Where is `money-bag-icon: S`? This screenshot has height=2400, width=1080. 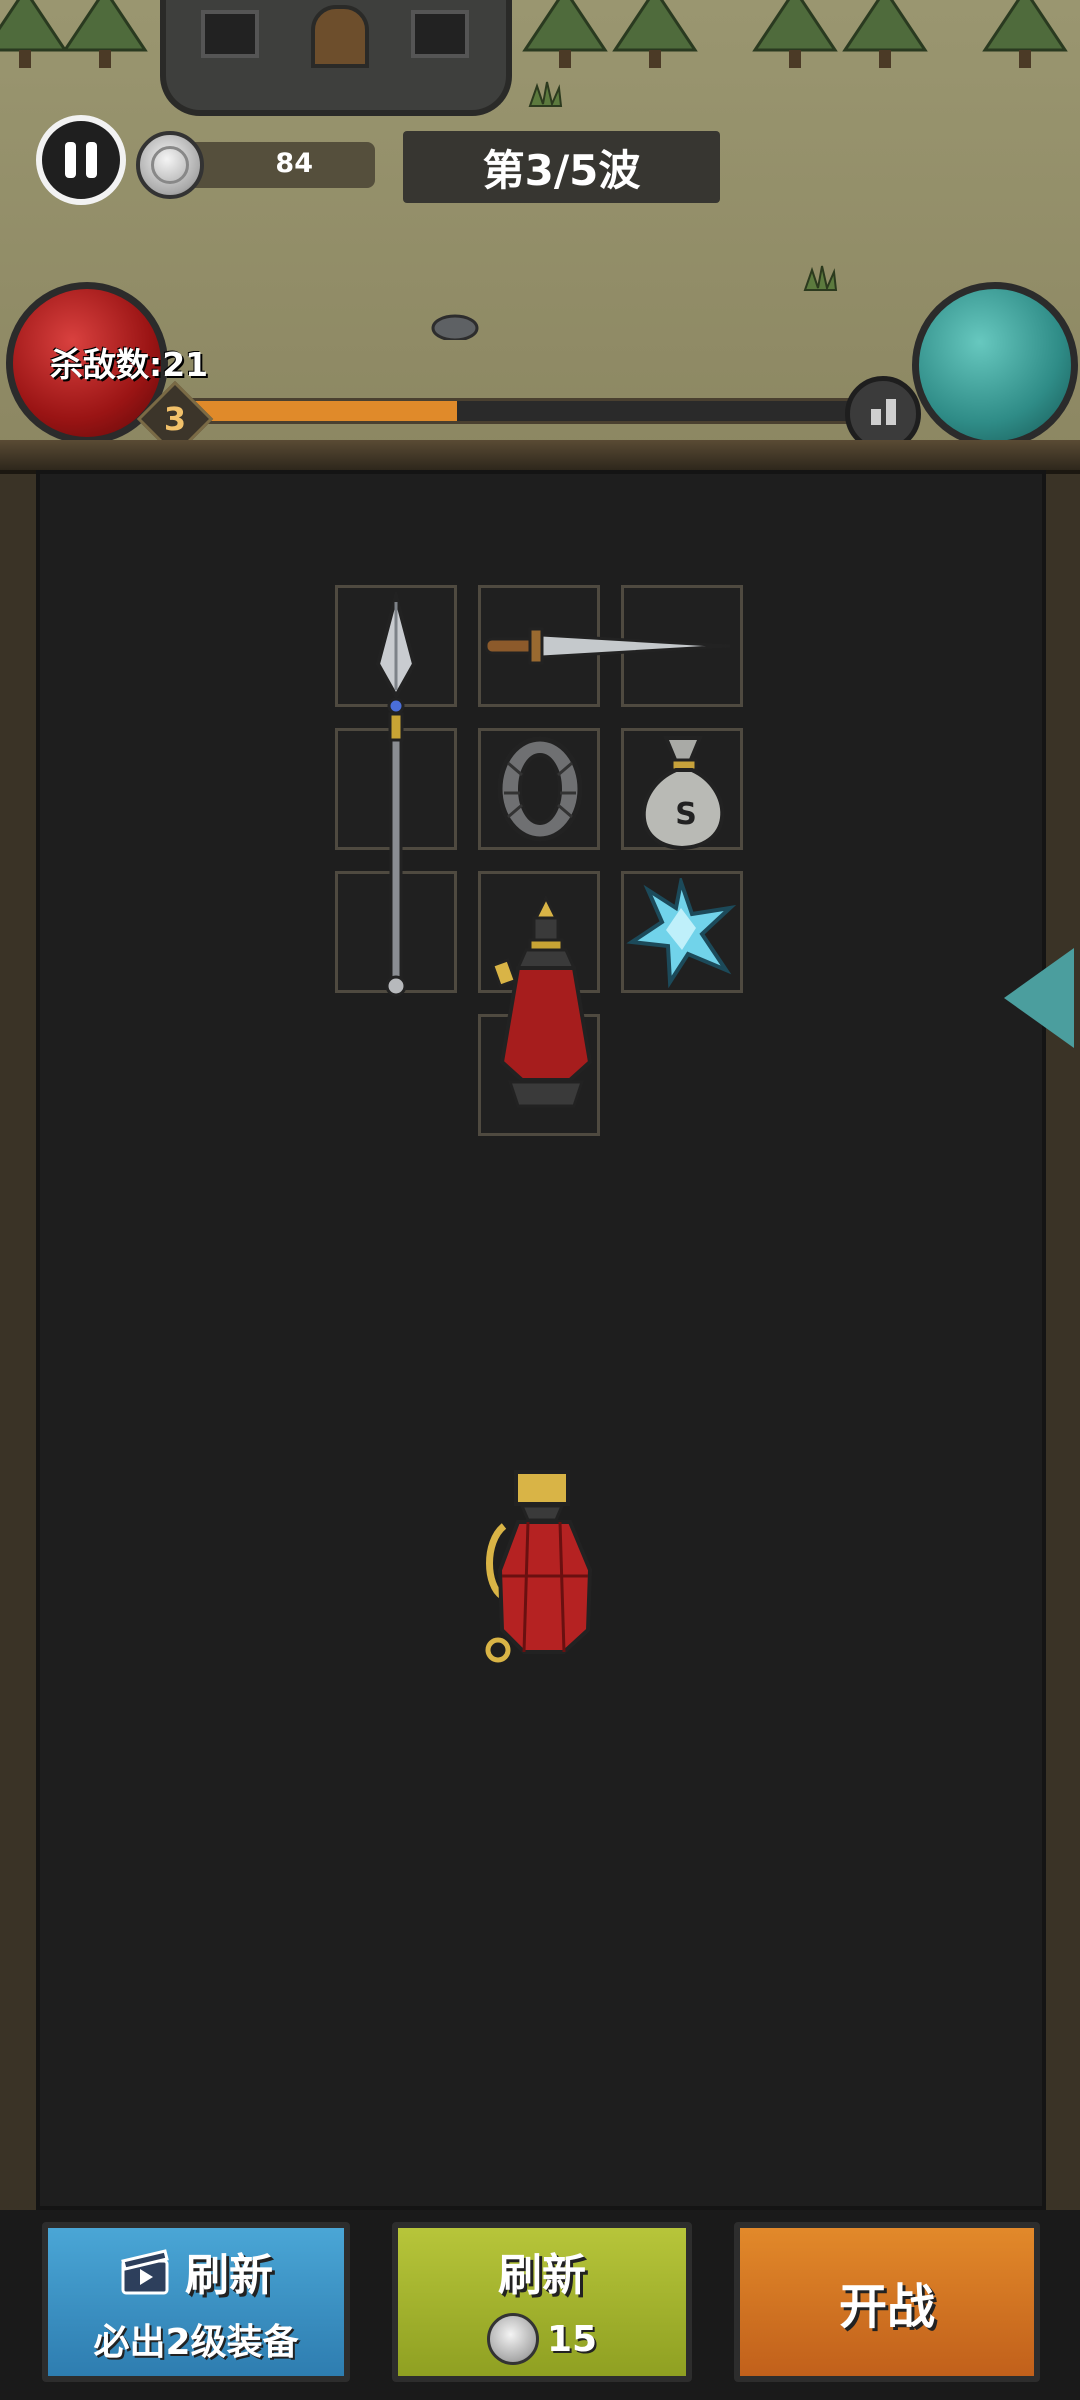 money-bag-icon: S is located at coordinates (683, 792).